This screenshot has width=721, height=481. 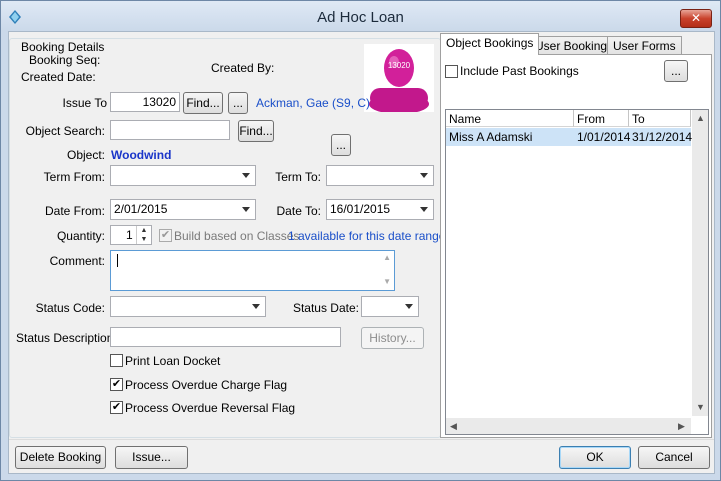 What do you see at coordinates (65, 60) in the screenshot?
I see `booking-seq-label: Booking Seq:` at bounding box center [65, 60].